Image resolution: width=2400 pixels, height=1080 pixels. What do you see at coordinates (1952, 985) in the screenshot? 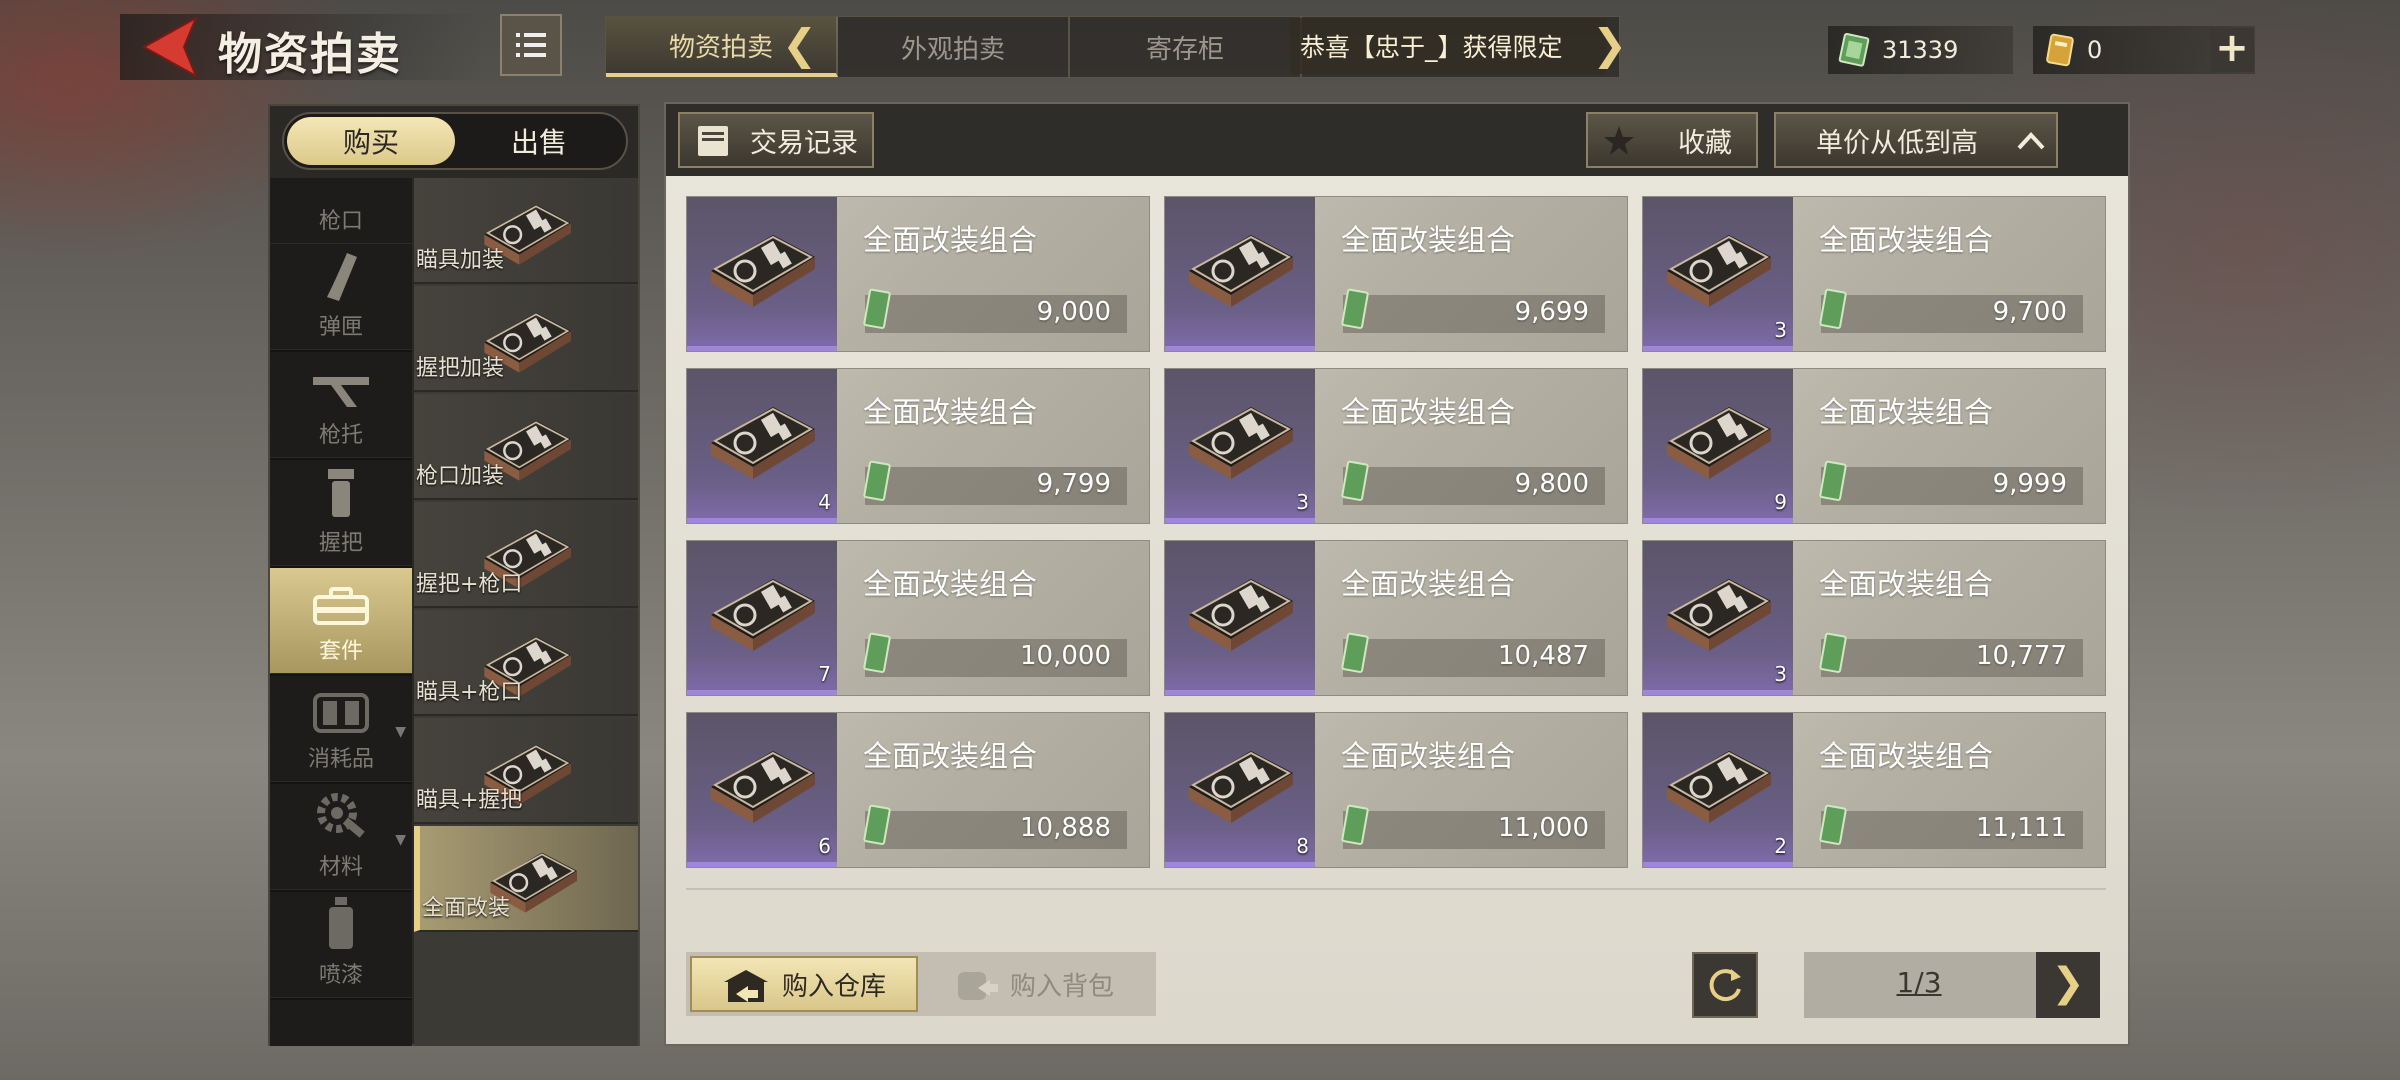
I see `pagination: 1/3 ❯` at bounding box center [1952, 985].